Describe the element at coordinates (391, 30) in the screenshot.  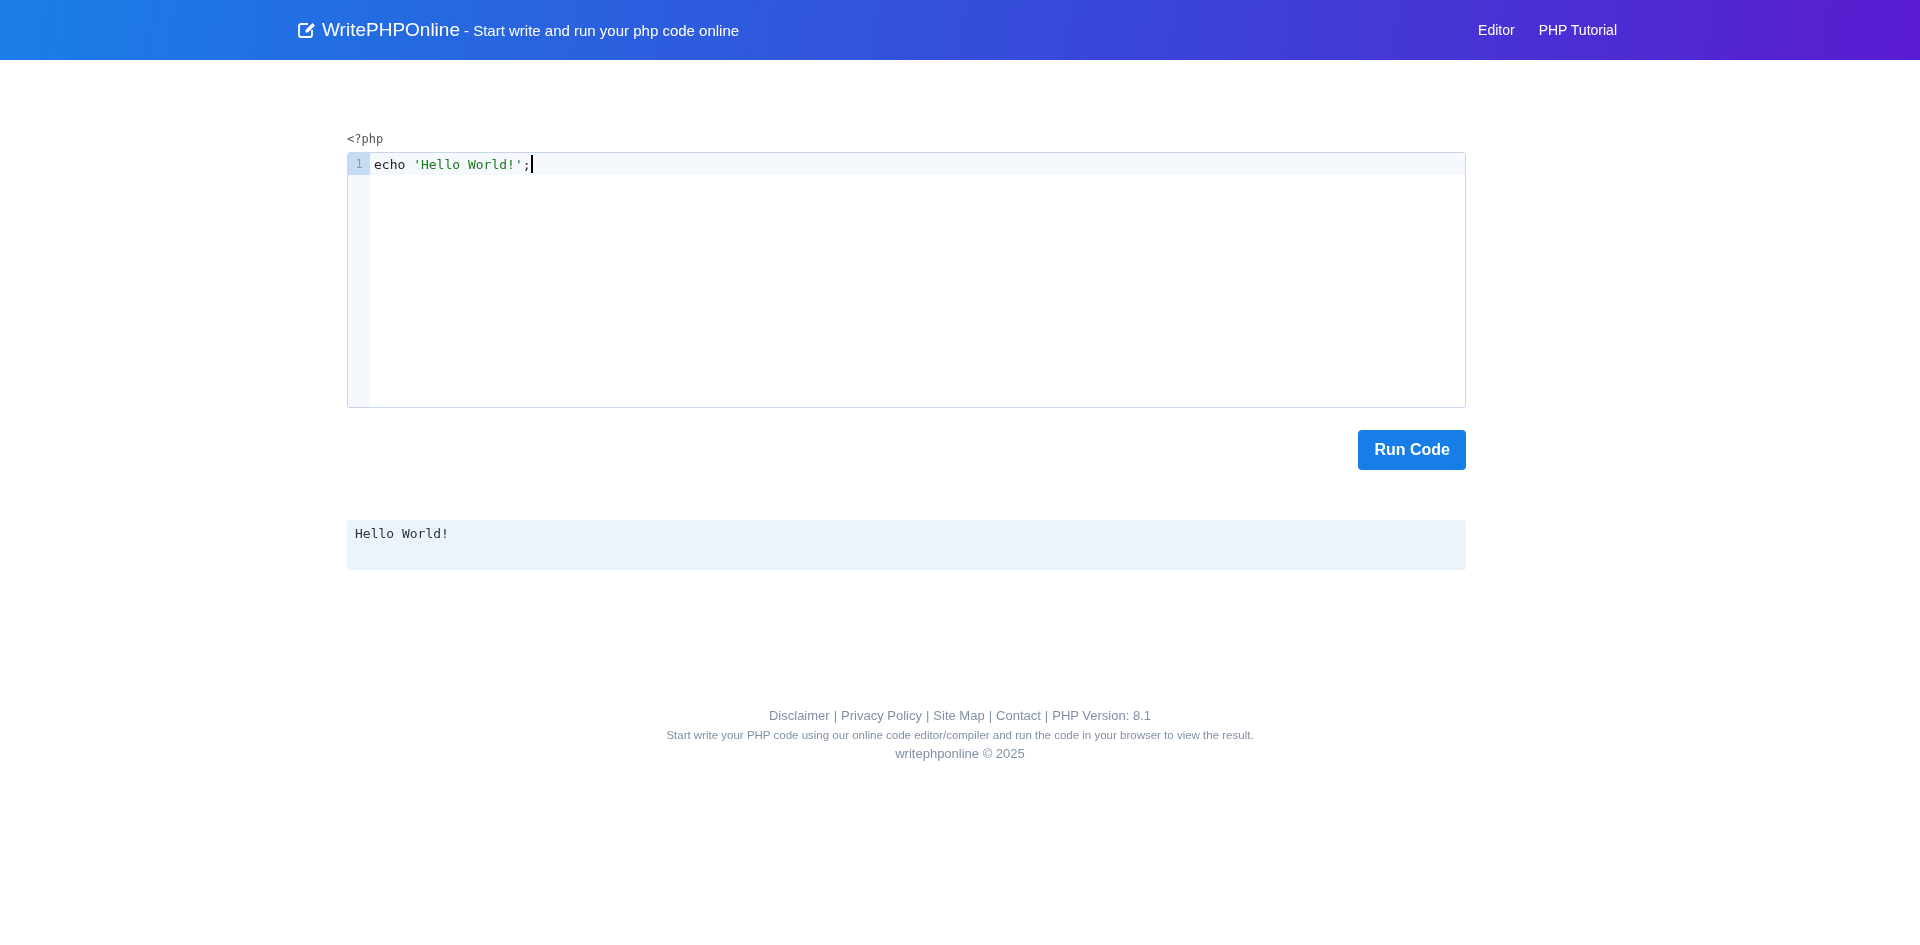
I see `brand-link: WritePHPOnline` at that location.